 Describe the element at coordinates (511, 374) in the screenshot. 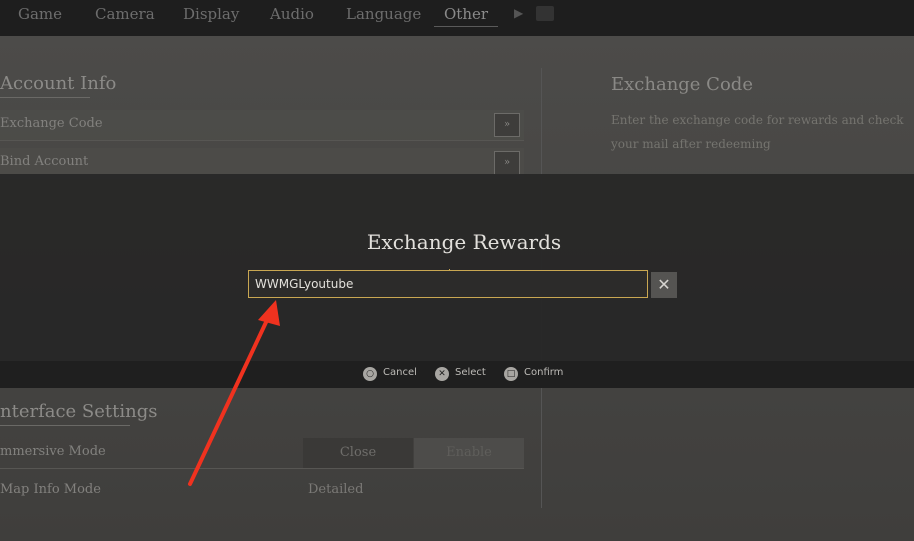

I see `square-button-icon: □` at that location.